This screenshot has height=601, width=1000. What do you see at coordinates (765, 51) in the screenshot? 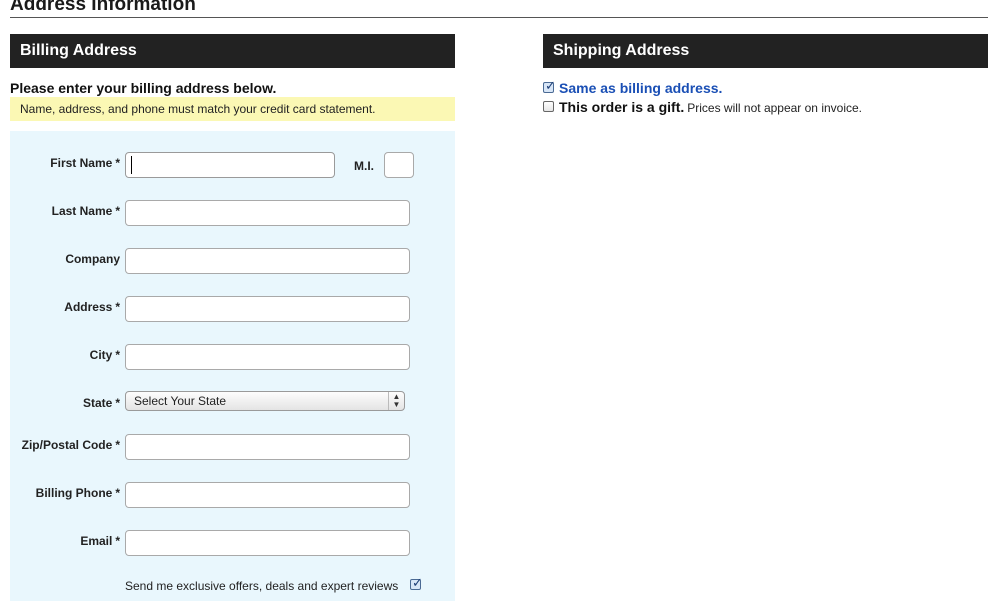
I see `shipping-header: Shipping Address` at bounding box center [765, 51].